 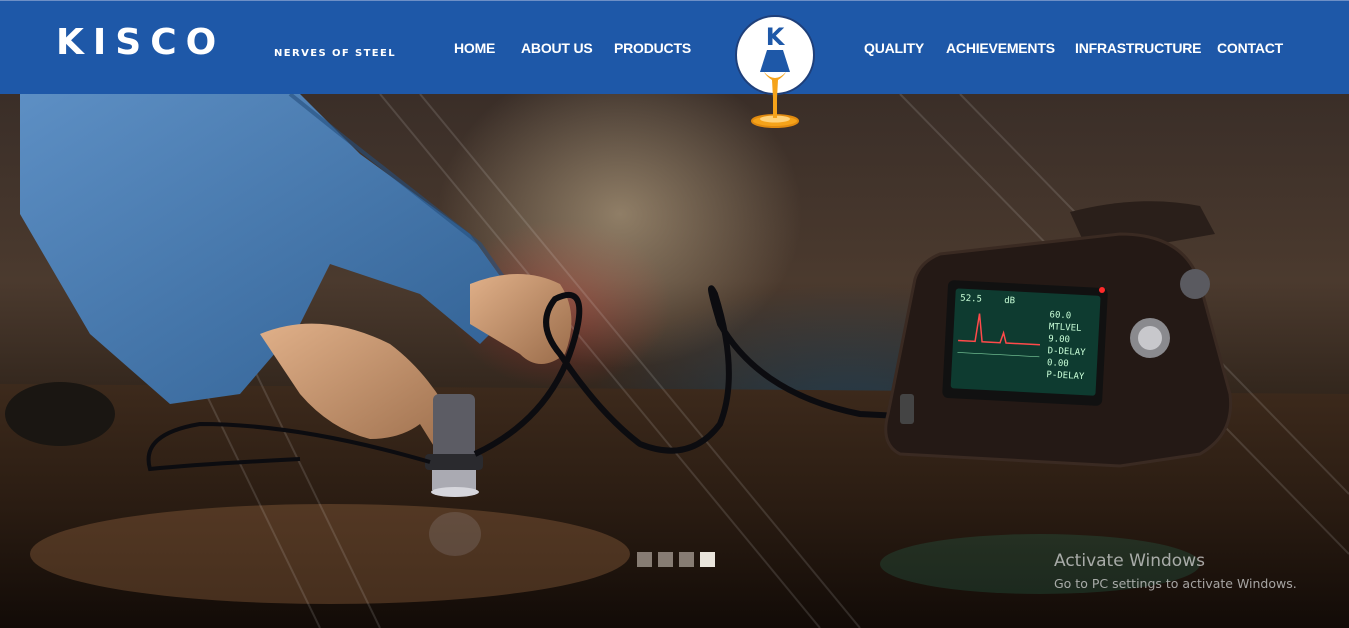 I want to click on brand-logo-text: KISCO, so click(x=140, y=43).